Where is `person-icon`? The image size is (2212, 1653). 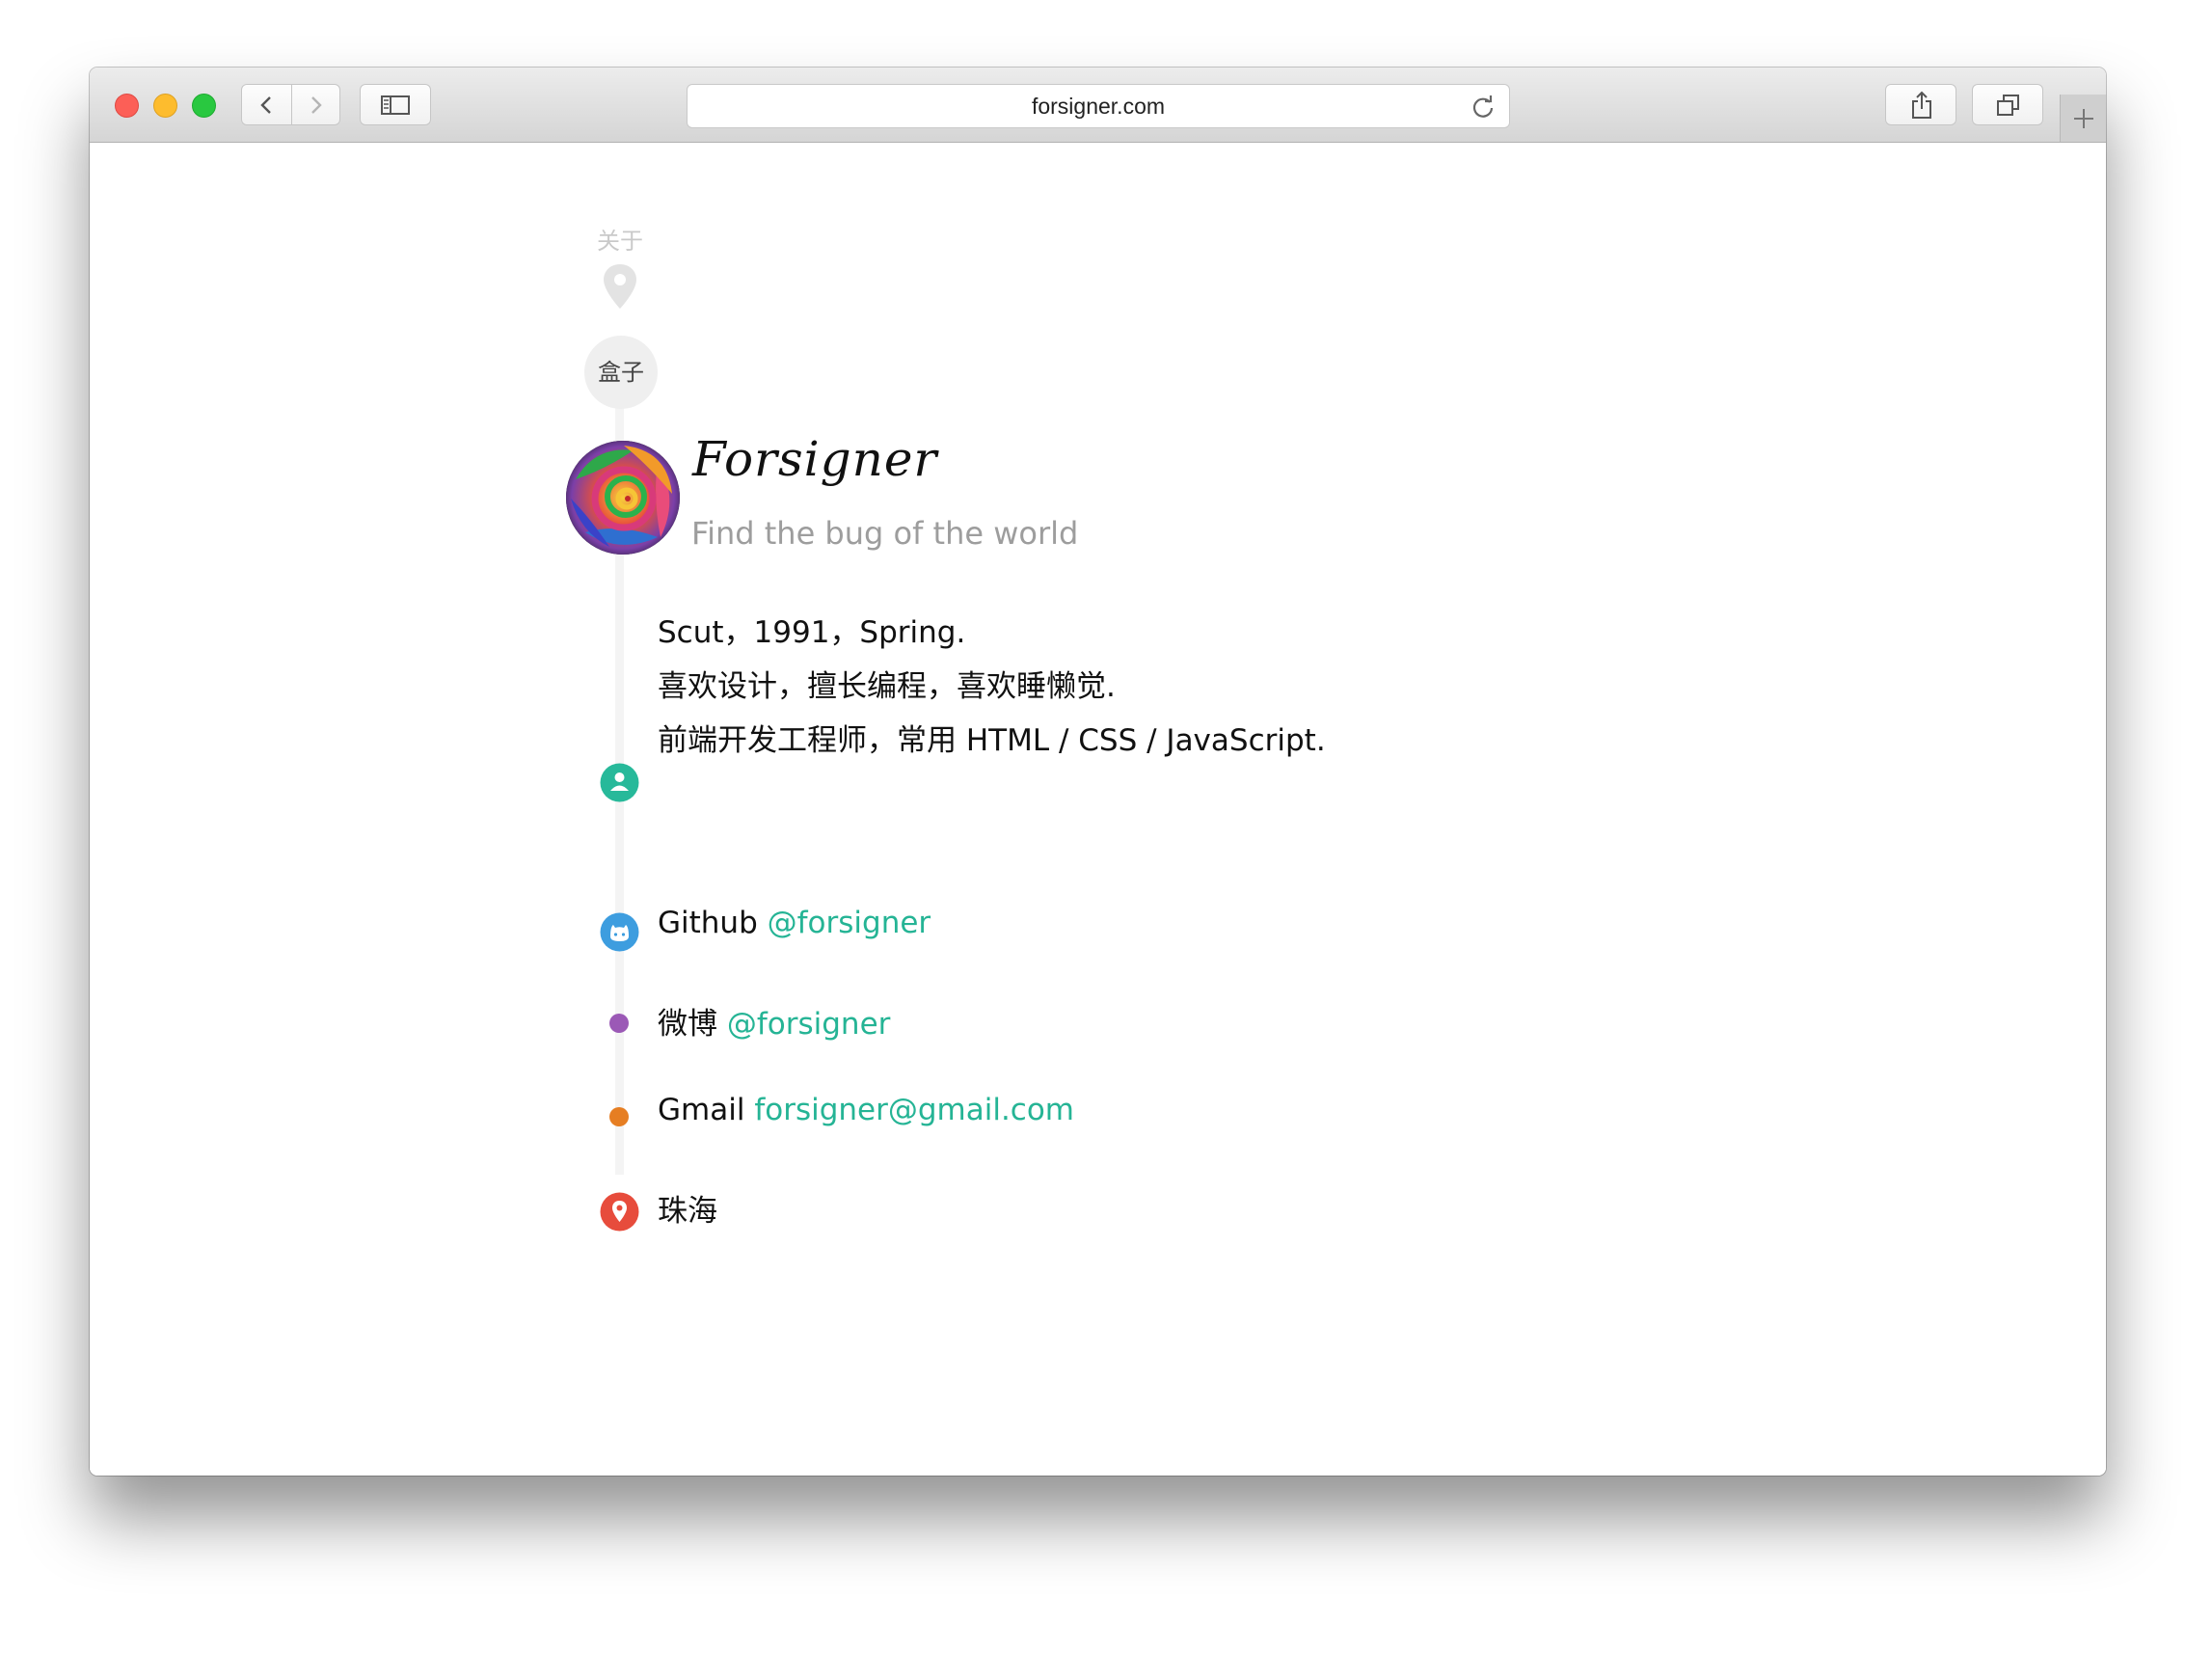
person-icon is located at coordinates (619, 782).